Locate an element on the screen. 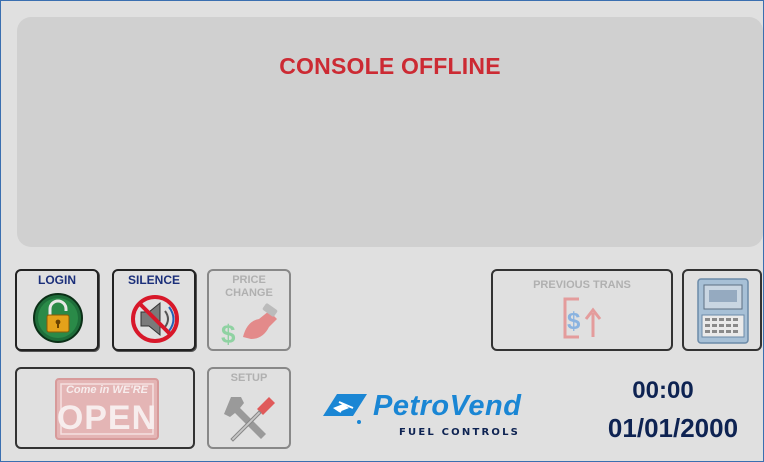 Image resolution: width=764 pixels, height=462 pixels. speaker-muted-icon is located at coordinates (155, 319).